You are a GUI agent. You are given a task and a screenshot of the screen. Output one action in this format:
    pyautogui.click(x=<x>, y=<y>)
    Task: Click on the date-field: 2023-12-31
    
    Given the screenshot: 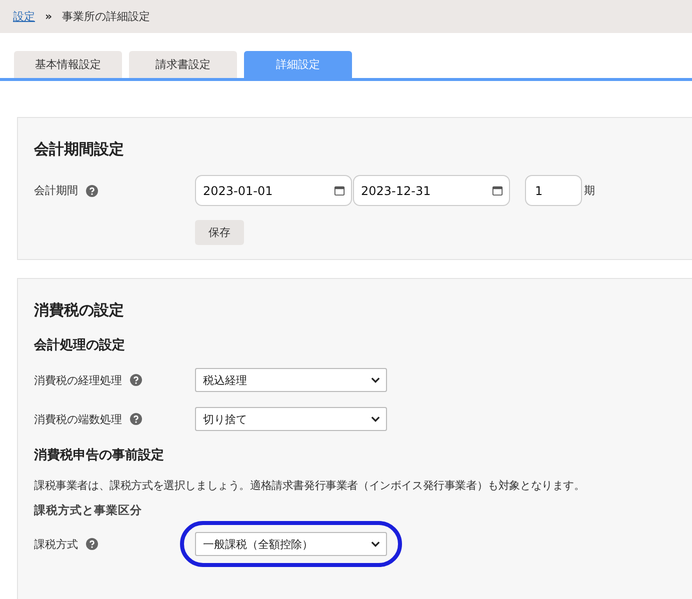 What is the action you would take?
    pyautogui.click(x=431, y=190)
    